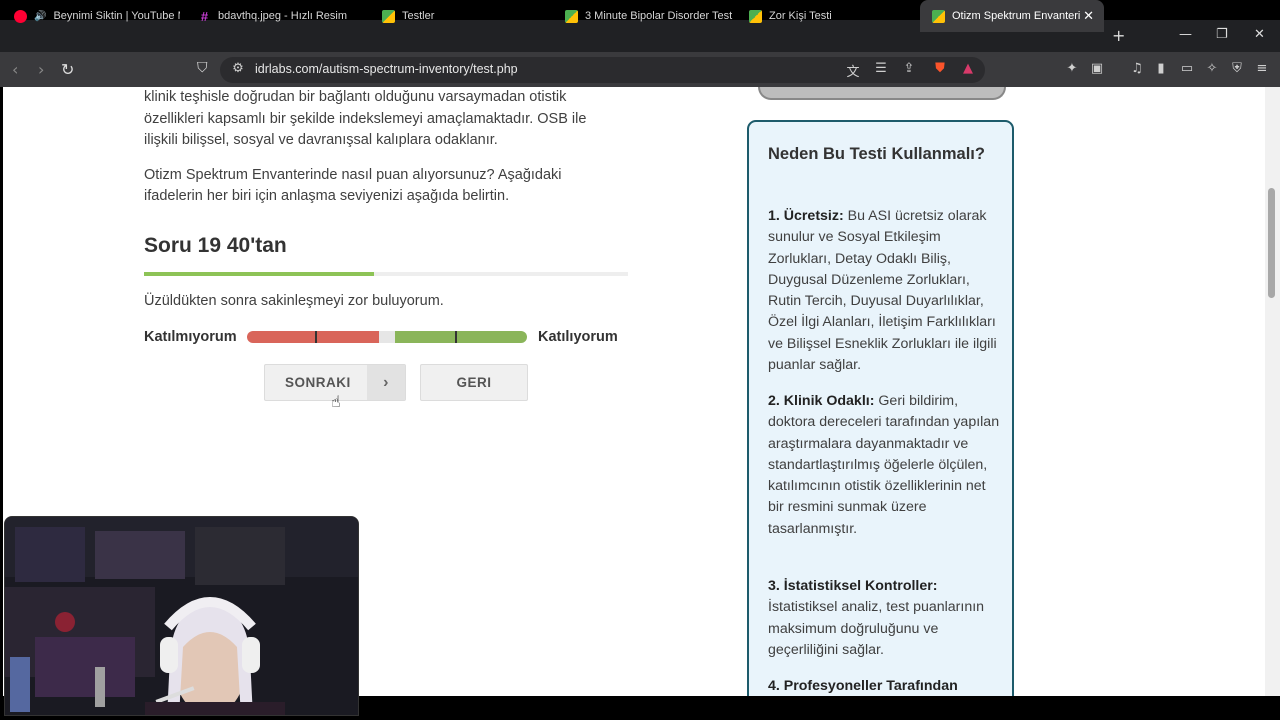 The height and width of the screenshot is (720, 1280). What do you see at coordinates (202, 68) in the screenshot?
I see `bookmark-icon: ⛉` at bounding box center [202, 68].